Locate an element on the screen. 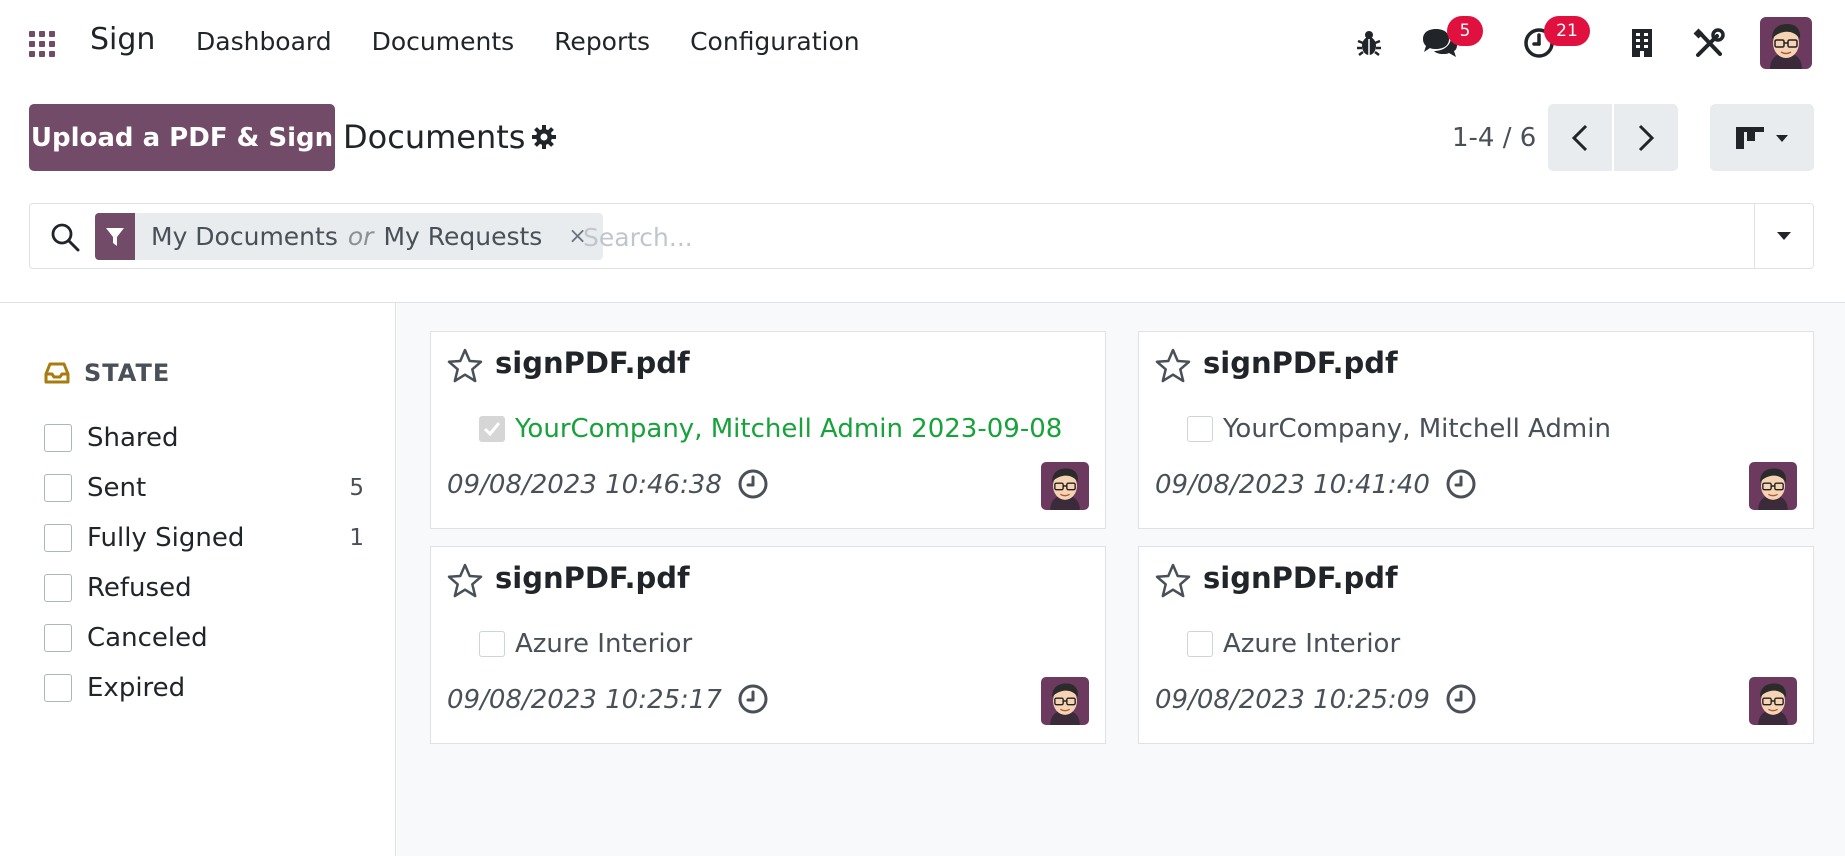 This screenshot has height=856, width=1845. state-count: 5 is located at coordinates (356, 488).